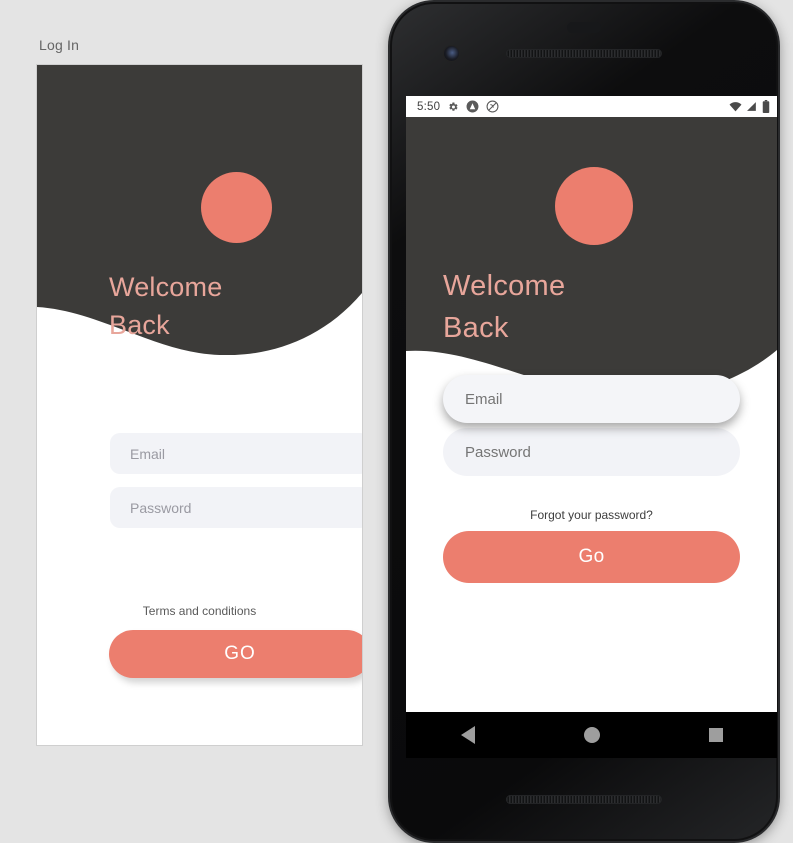  I want to click on home-circle-icon, so click(591, 735).